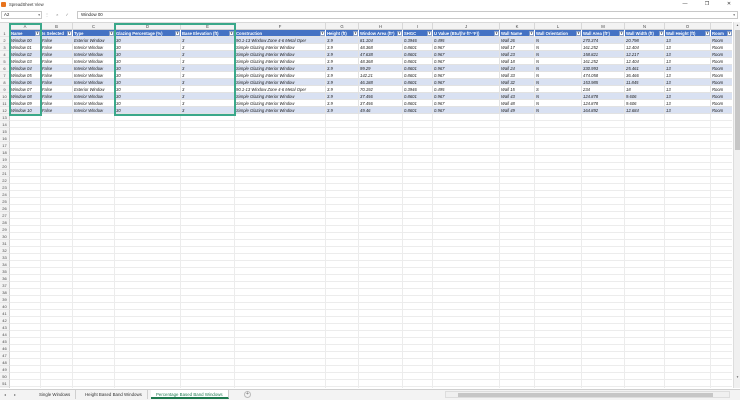  What do you see at coordinates (587, 394) in the screenshot?
I see `horizontal-scrollbar` at bounding box center [587, 394].